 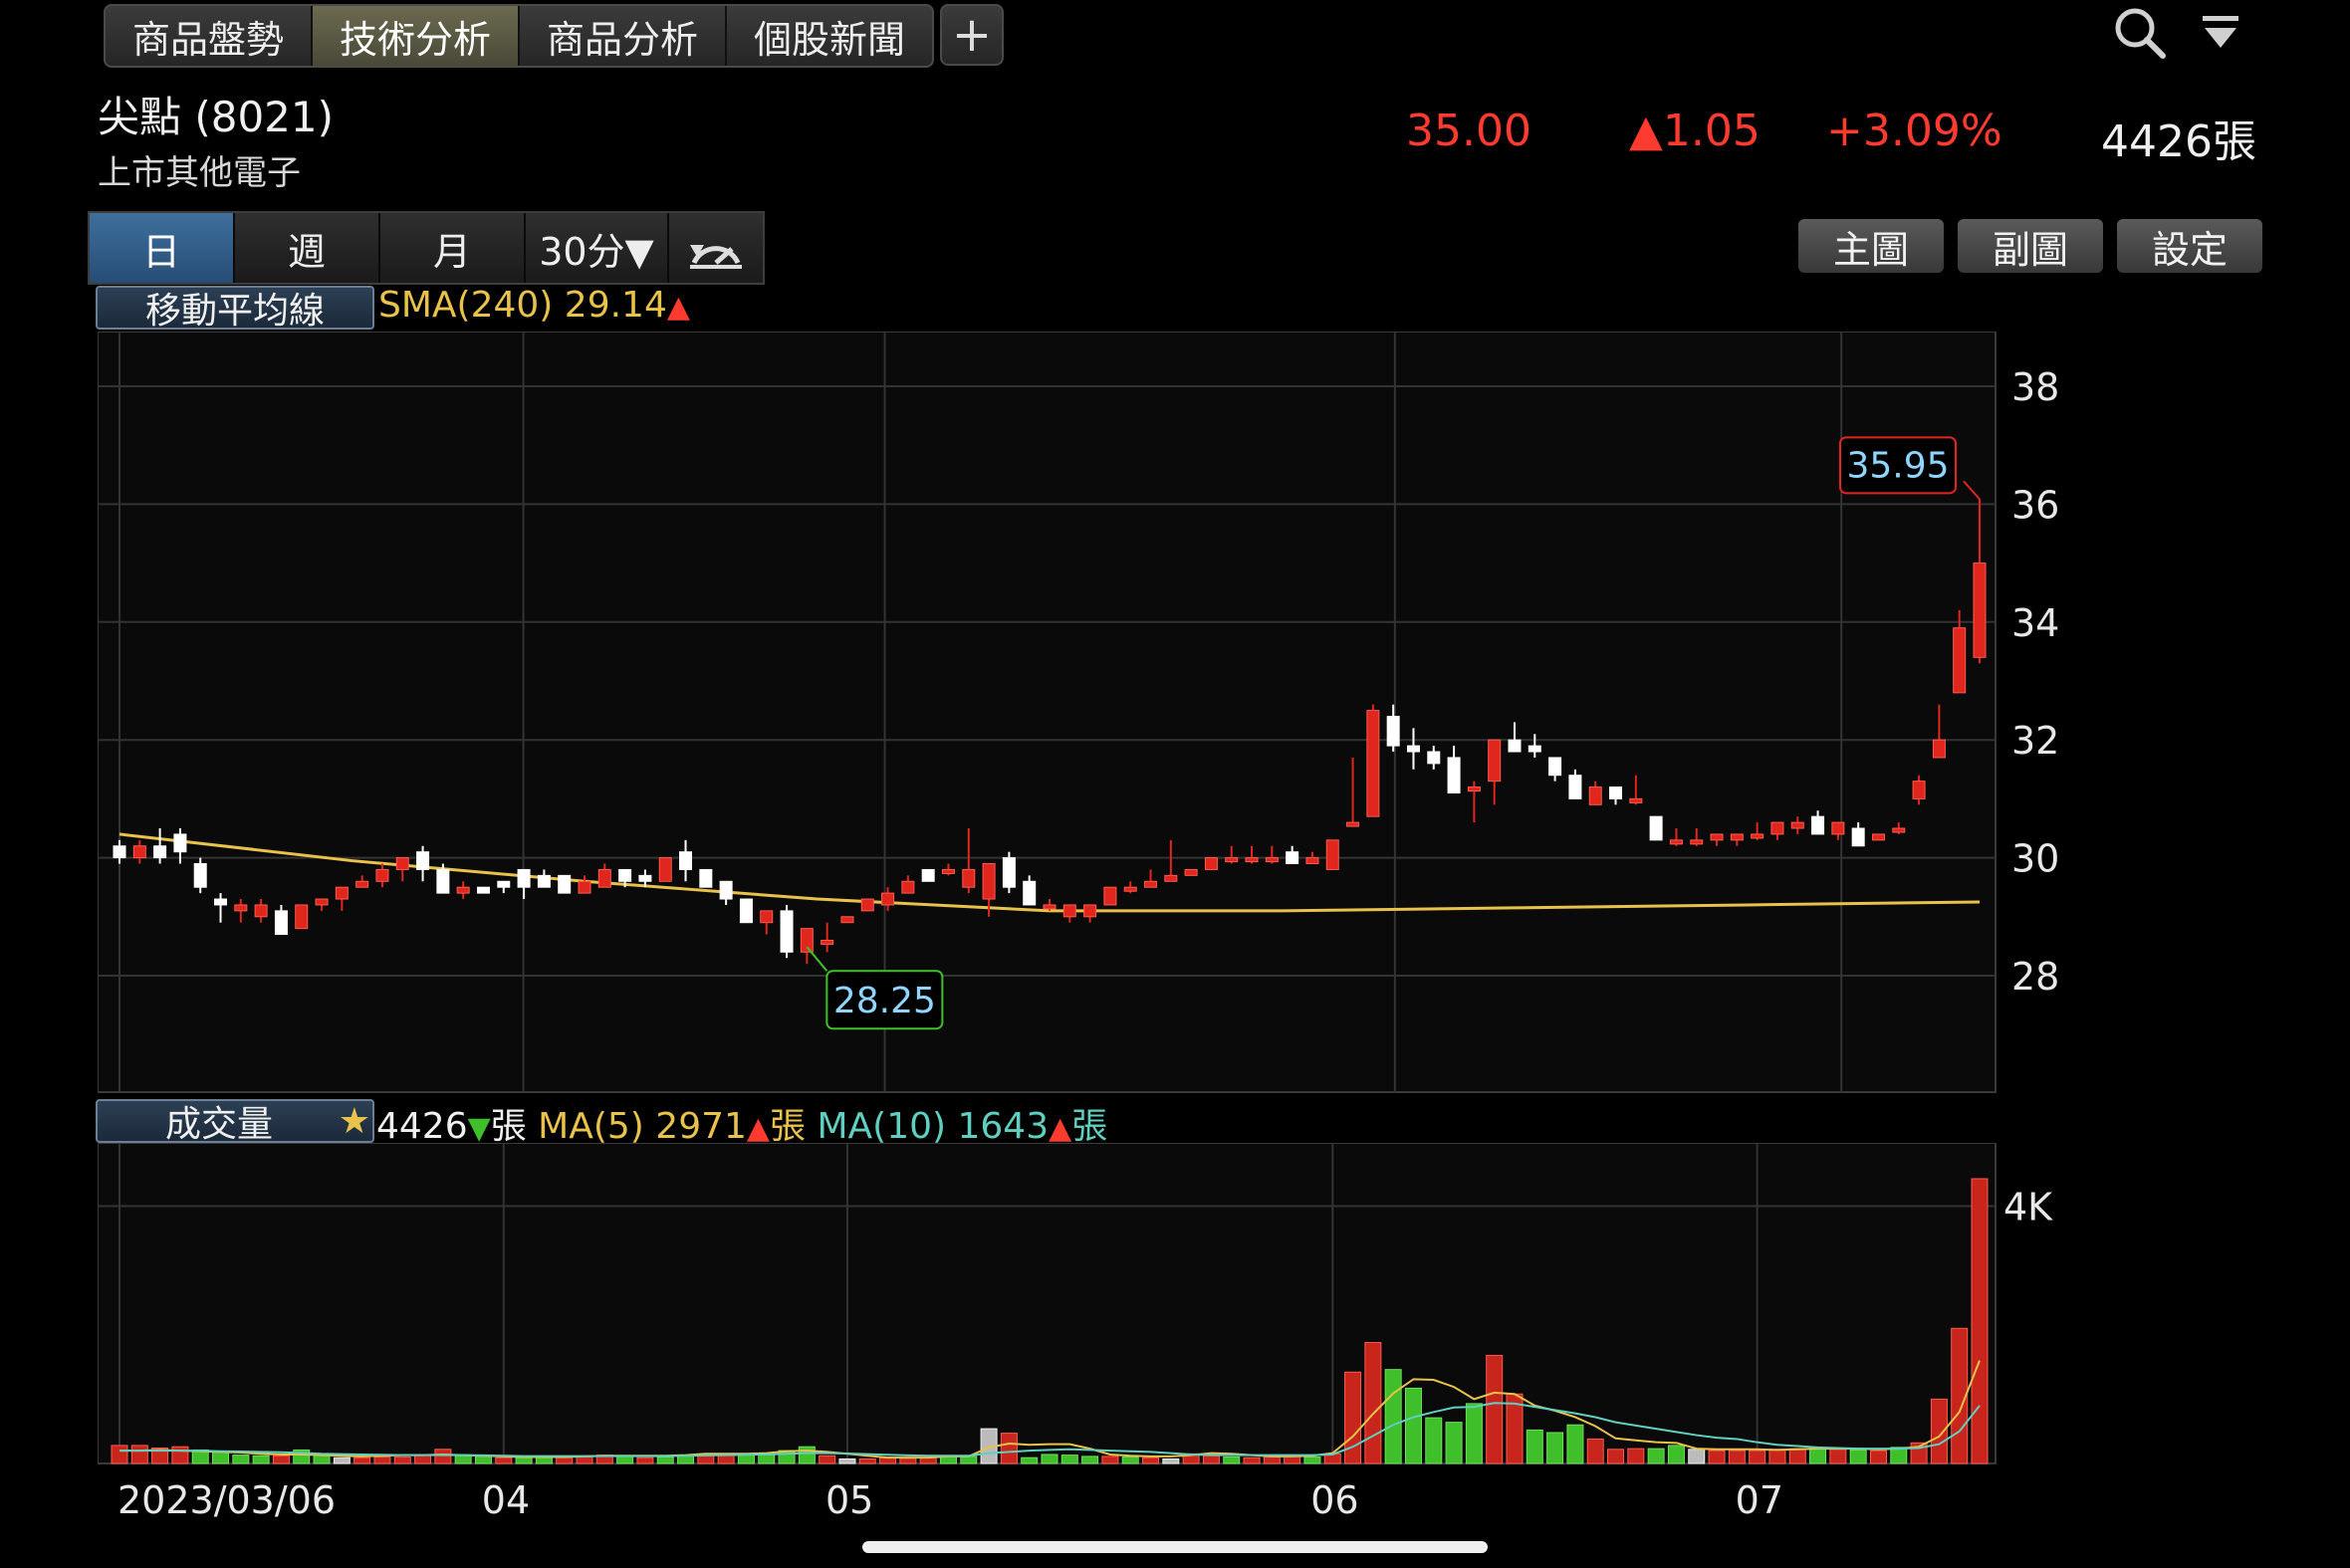 I want to click on date-tick-label: 07, so click(x=1759, y=1500).